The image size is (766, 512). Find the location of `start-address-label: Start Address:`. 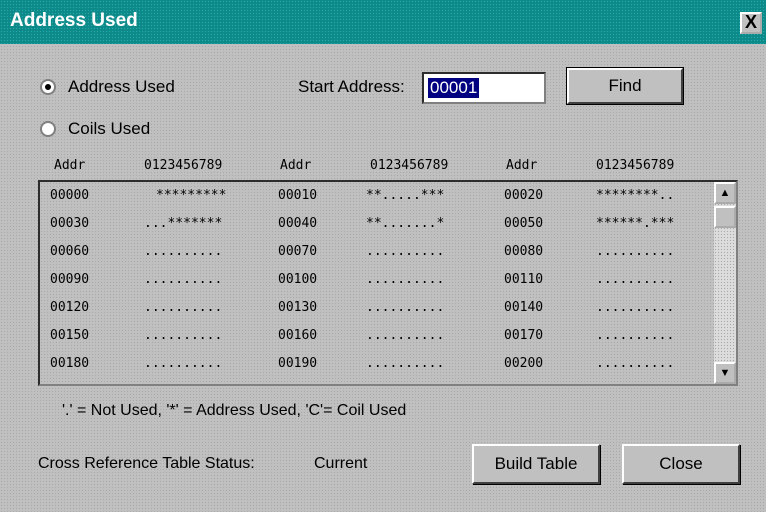

start-address-label: Start Address: is located at coordinates (351, 86).